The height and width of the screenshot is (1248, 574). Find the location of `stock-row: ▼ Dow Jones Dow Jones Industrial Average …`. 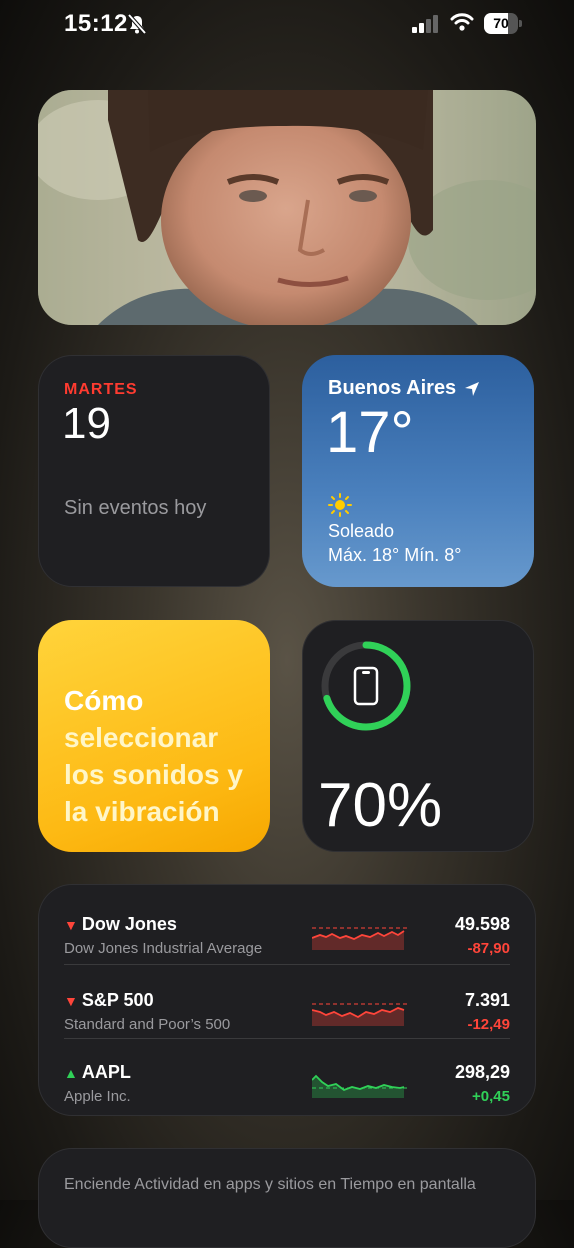

stock-row: ▼ Dow Jones Dow Jones Industrial Average … is located at coordinates (287, 929).